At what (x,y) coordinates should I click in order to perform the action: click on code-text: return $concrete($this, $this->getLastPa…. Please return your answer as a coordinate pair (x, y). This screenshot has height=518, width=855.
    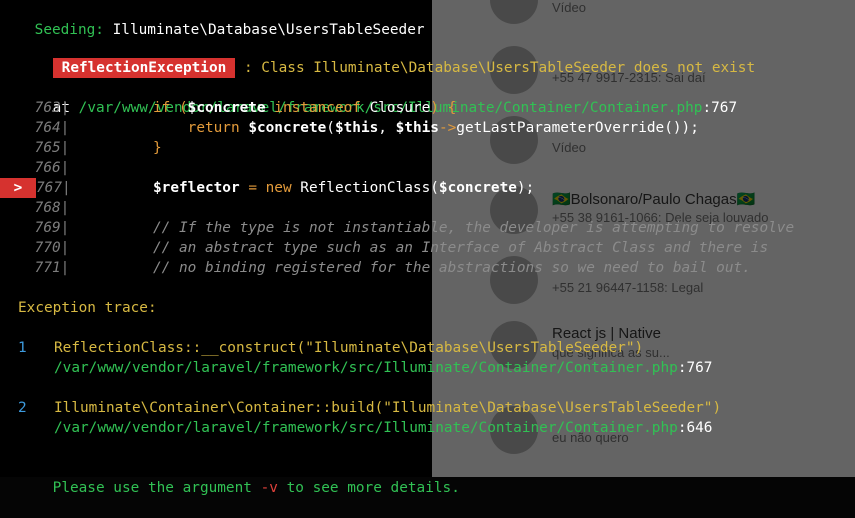
    Looking at the image, I should click on (426, 128).